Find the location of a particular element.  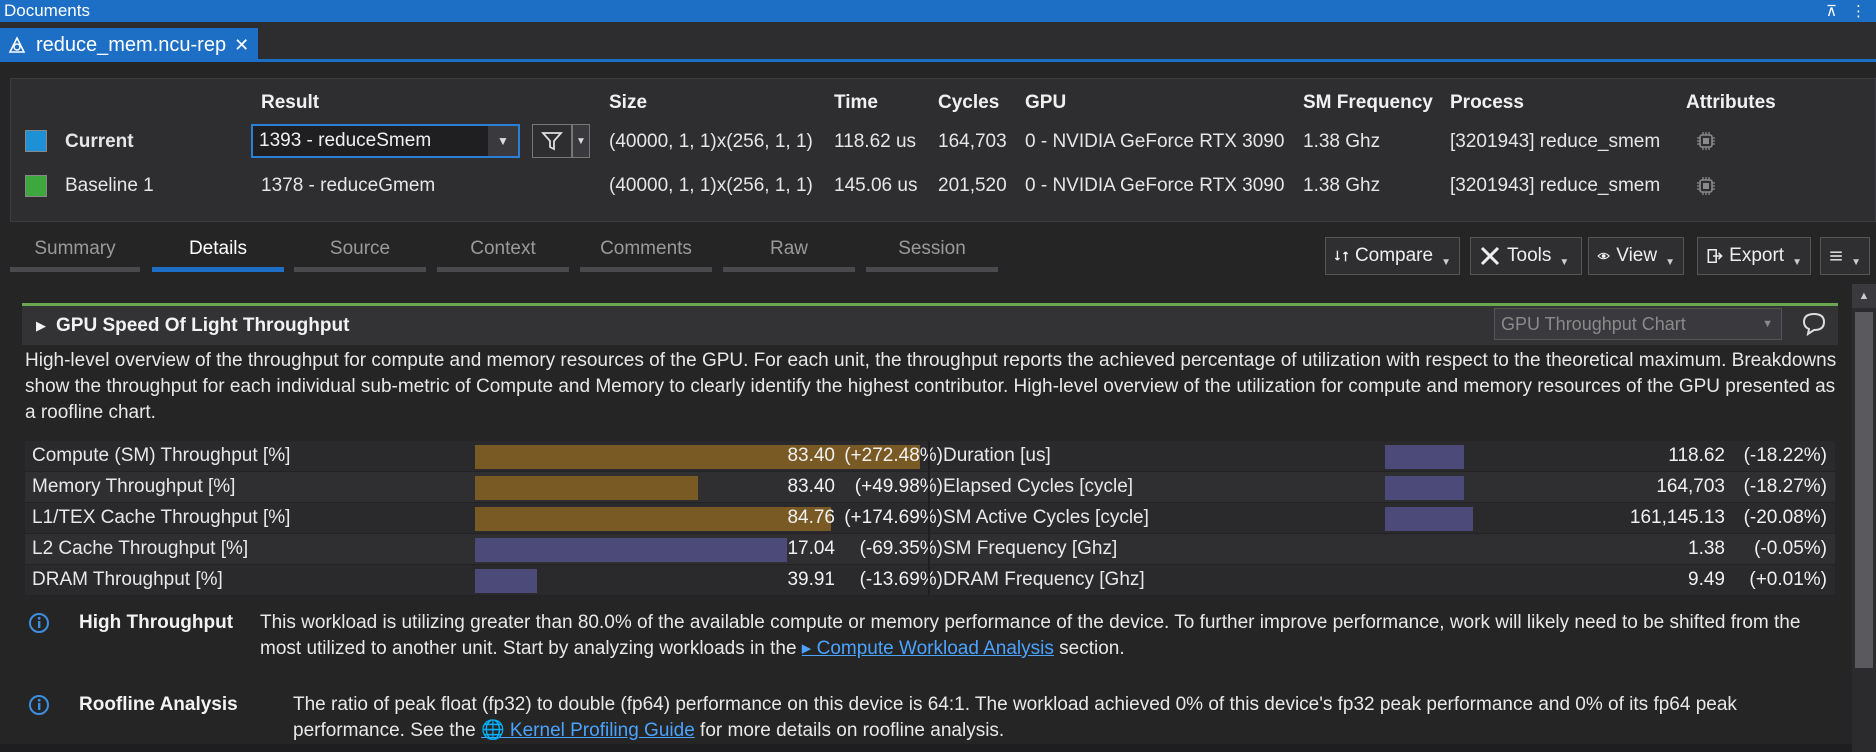

tab-label: Source is located at coordinates (360, 248).